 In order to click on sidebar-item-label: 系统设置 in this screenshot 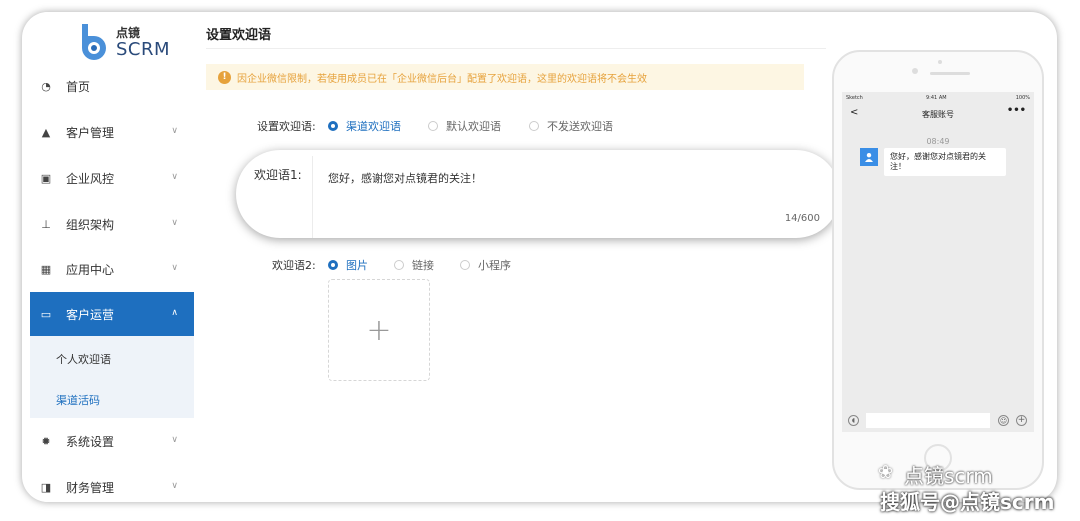, I will do `click(90, 441)`.